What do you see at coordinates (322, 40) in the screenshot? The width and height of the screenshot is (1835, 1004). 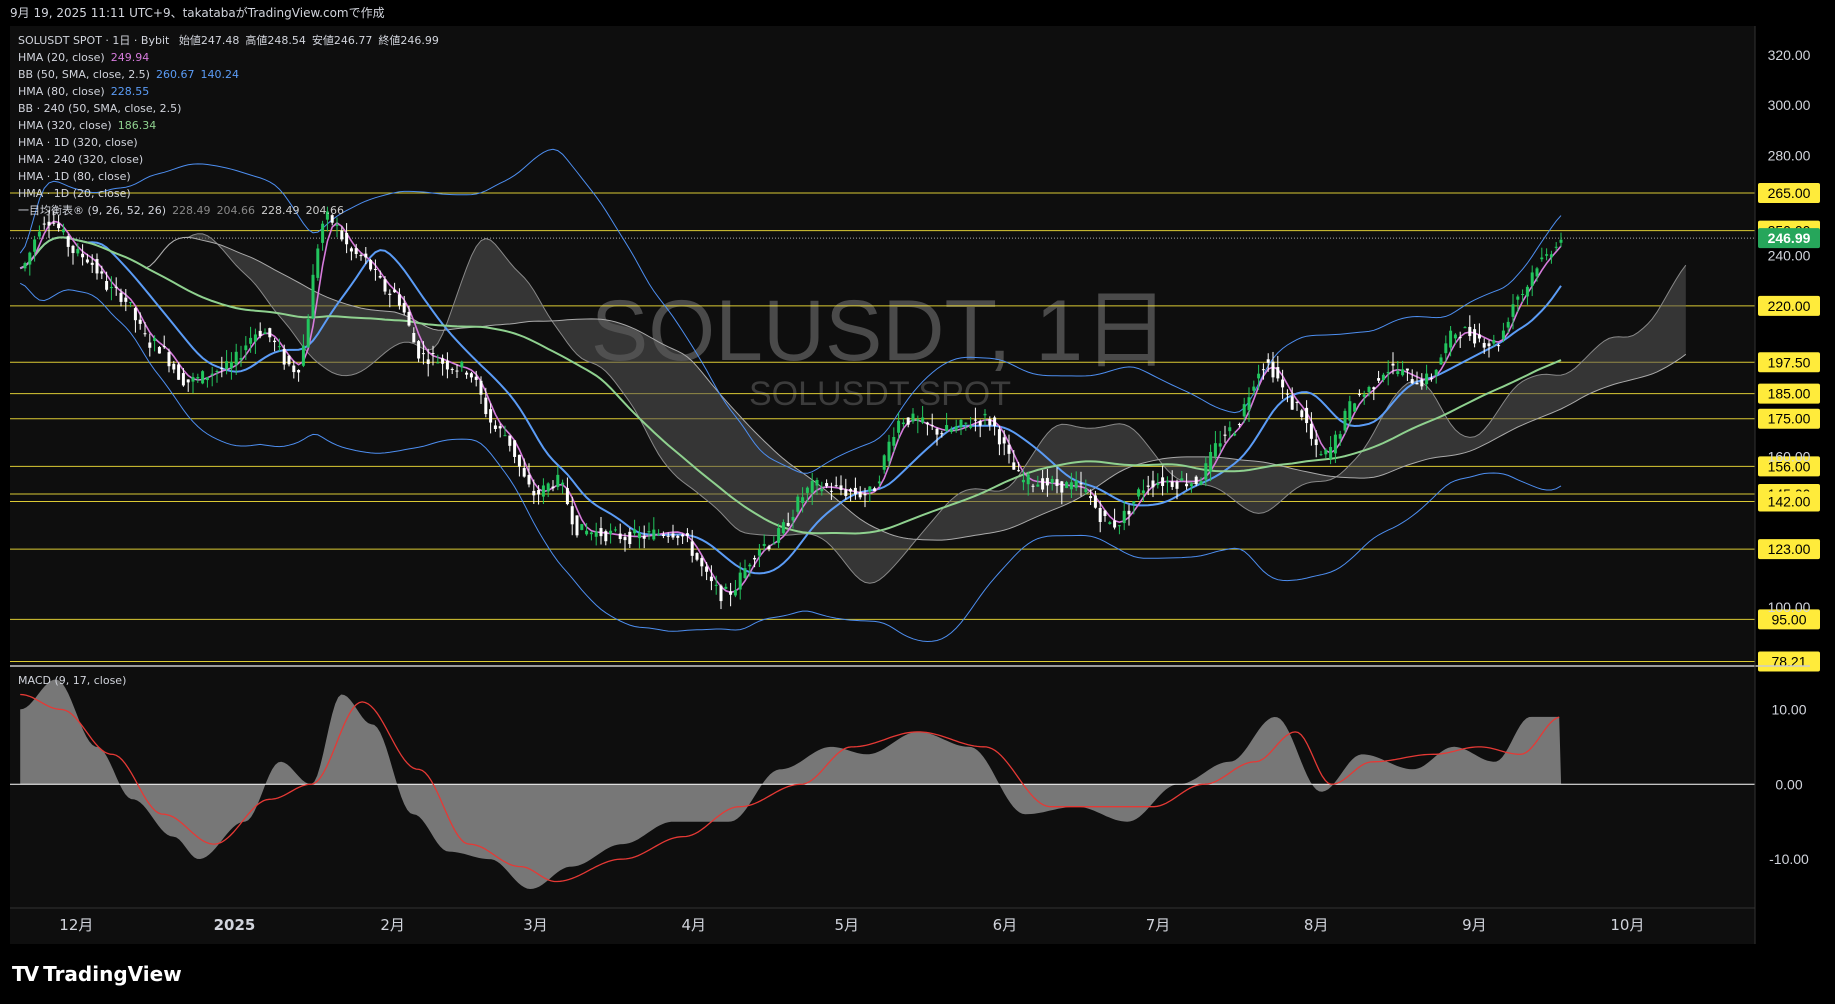 I see `ohlc-label: 安値` at bounding box center [322, 40].